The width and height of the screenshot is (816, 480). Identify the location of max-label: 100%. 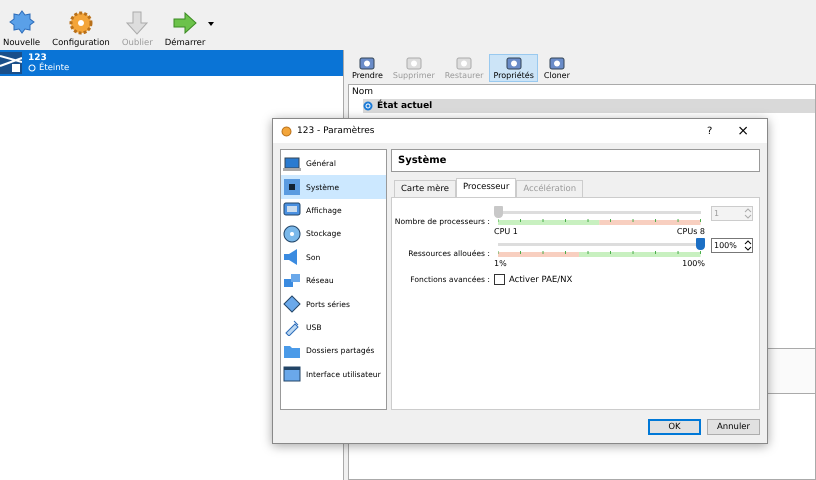
(693, 263).